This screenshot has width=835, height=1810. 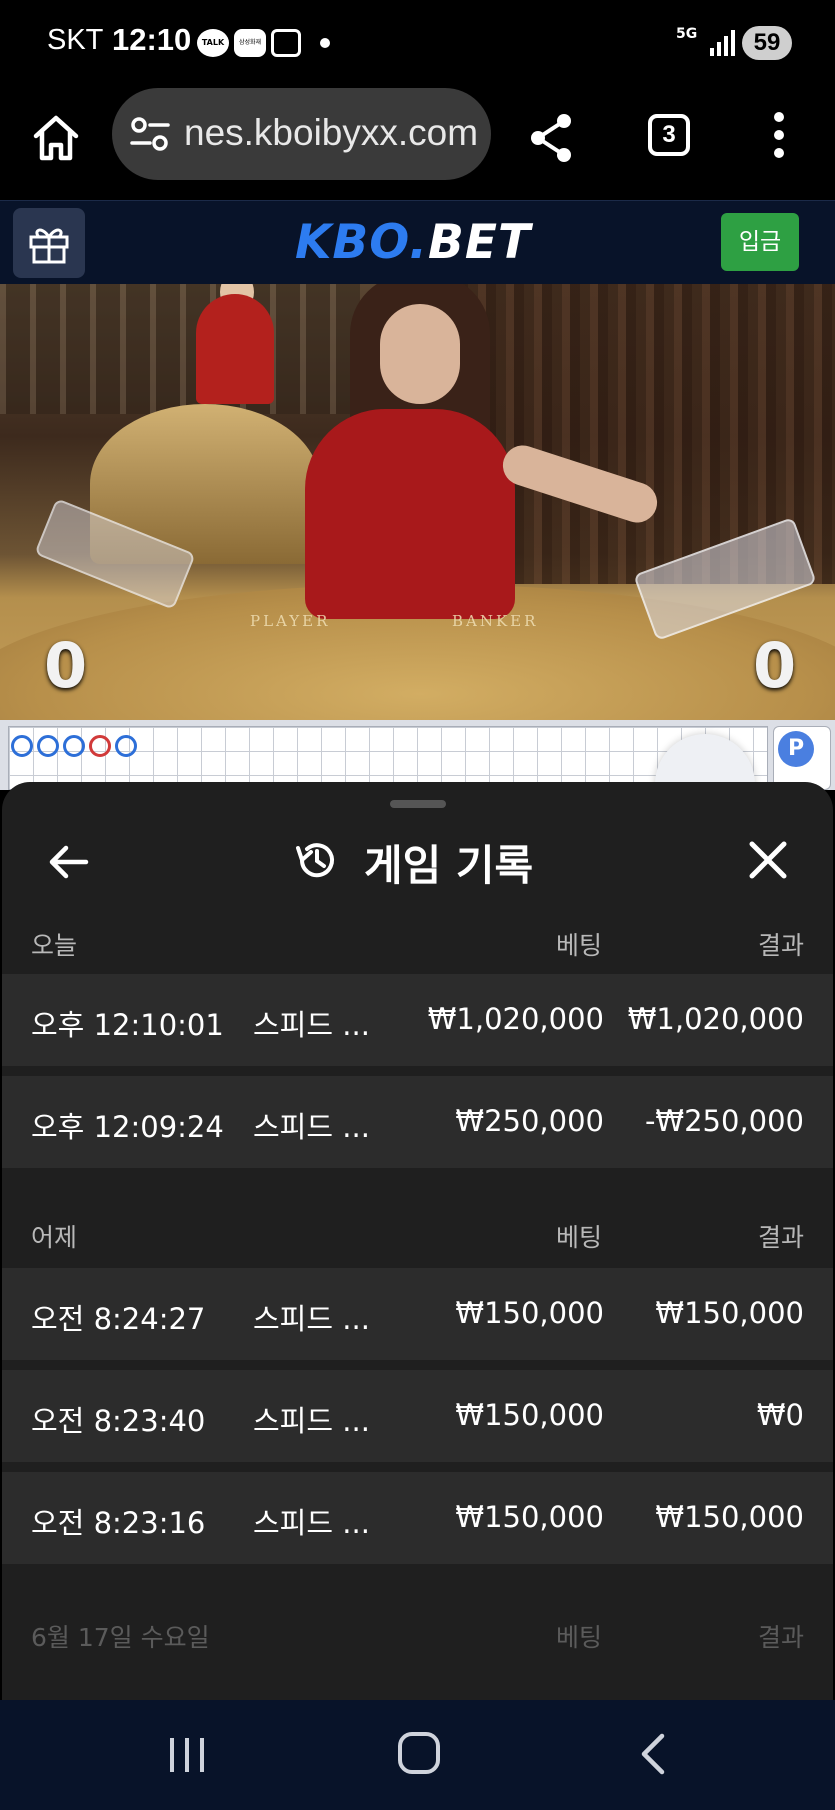 I want to click on deposit-button: 입금, so click(x=760, y=242).